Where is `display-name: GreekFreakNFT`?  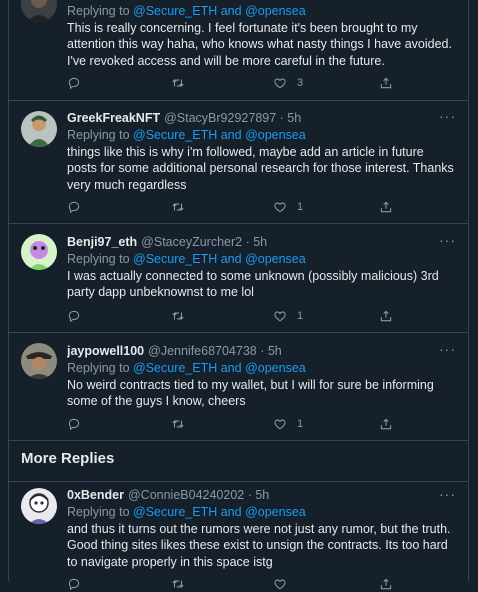 display-name: GreekFreakNFT is located at coordinates (113, 118).